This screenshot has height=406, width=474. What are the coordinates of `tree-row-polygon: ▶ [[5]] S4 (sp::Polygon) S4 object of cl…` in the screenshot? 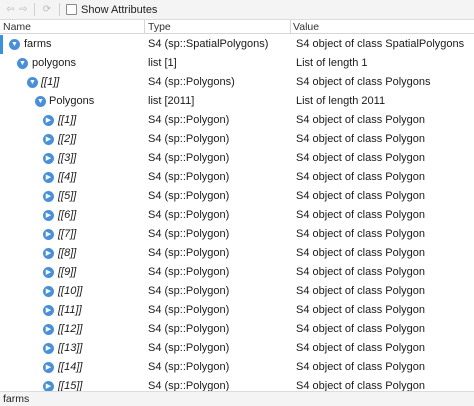 It's located at (237, 196).